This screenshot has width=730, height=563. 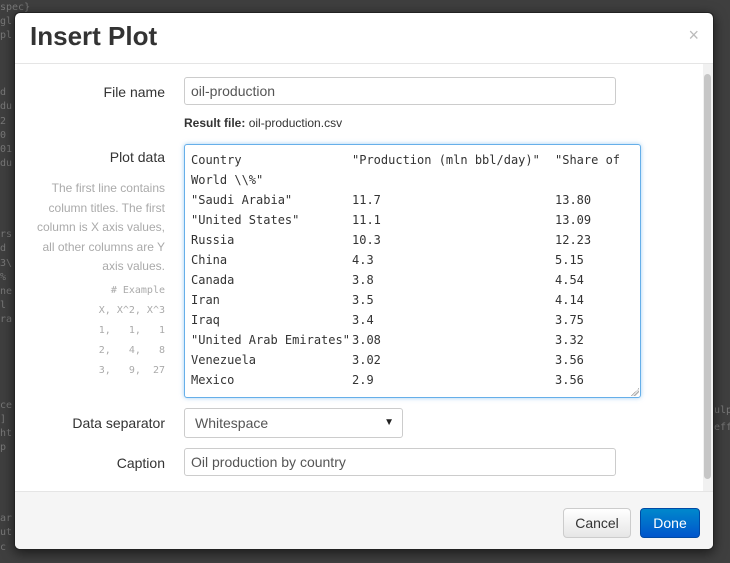 What do you see at coordinates (366, 360) in the screenshot?
I see `plot-data-cell: 3.02` at bounding box center [366, 360].